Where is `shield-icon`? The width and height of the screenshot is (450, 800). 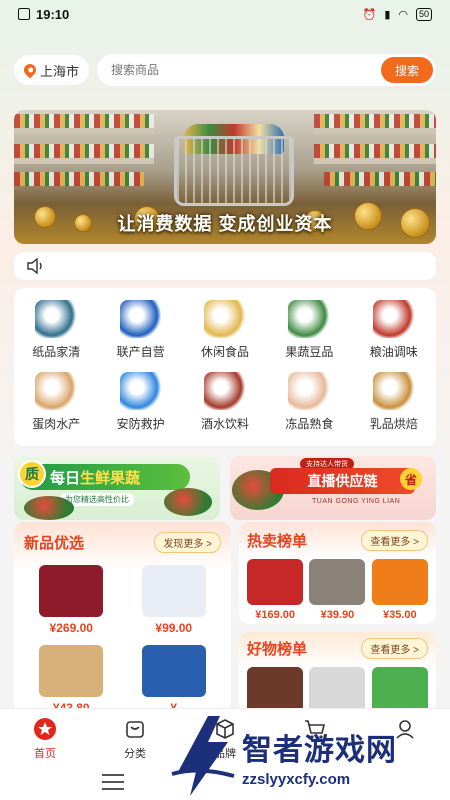 shield-icon is located at coordinates (140, 391).